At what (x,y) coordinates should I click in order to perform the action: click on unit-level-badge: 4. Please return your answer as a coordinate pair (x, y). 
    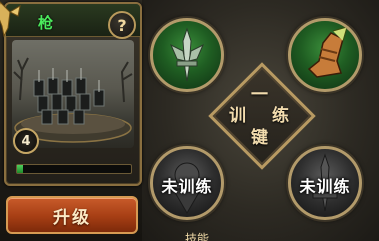
    Looking at the image, I should click on (26, 141).